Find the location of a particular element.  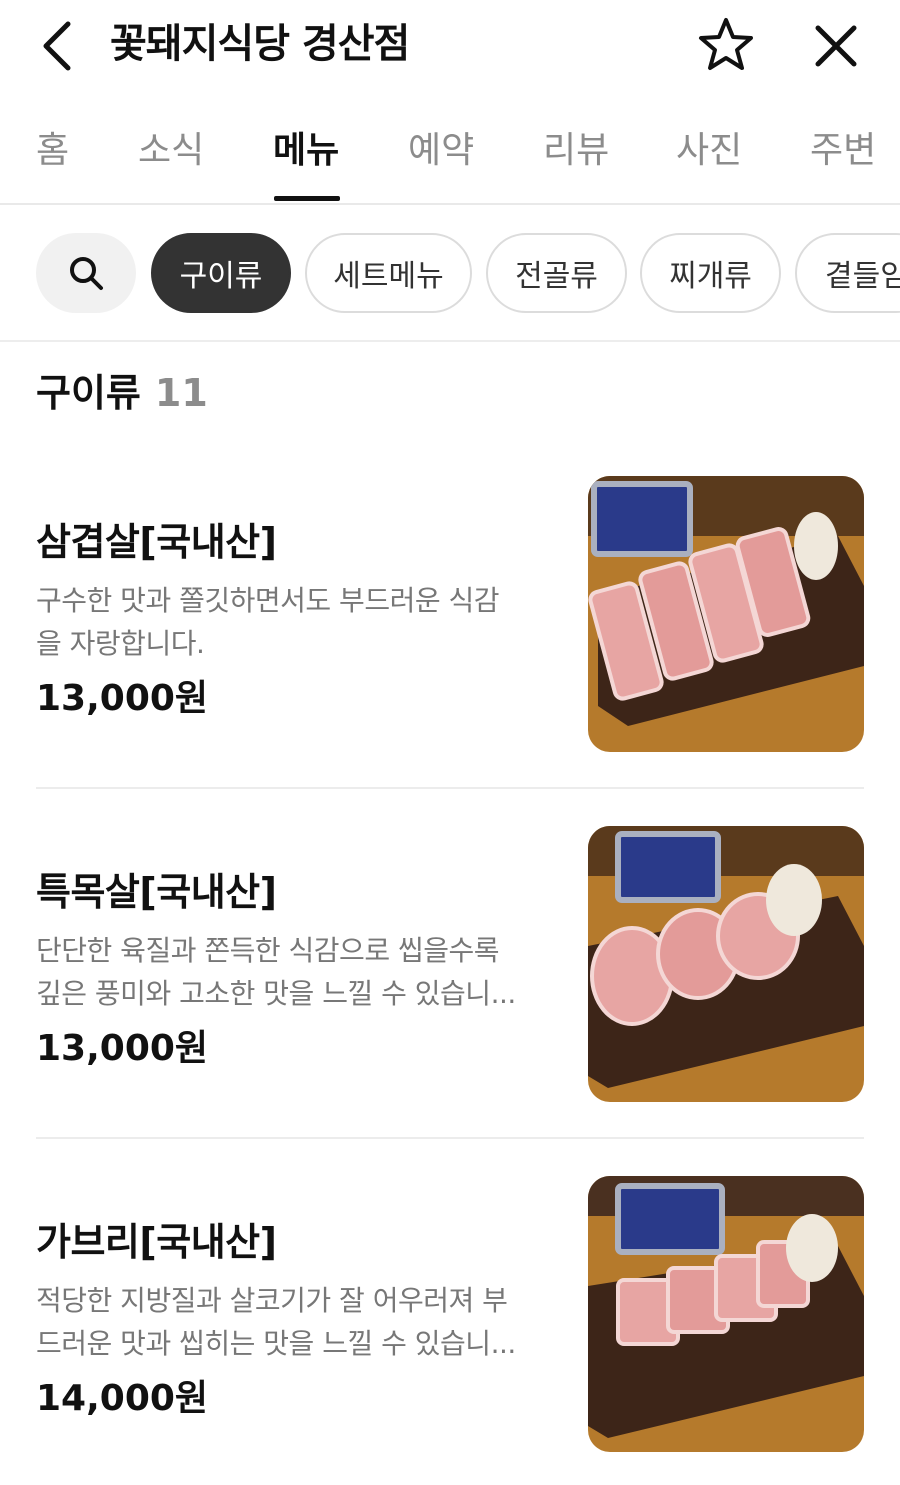

menu-item-name: 삼겹살[국내산] is located at coordinates (156, 542).